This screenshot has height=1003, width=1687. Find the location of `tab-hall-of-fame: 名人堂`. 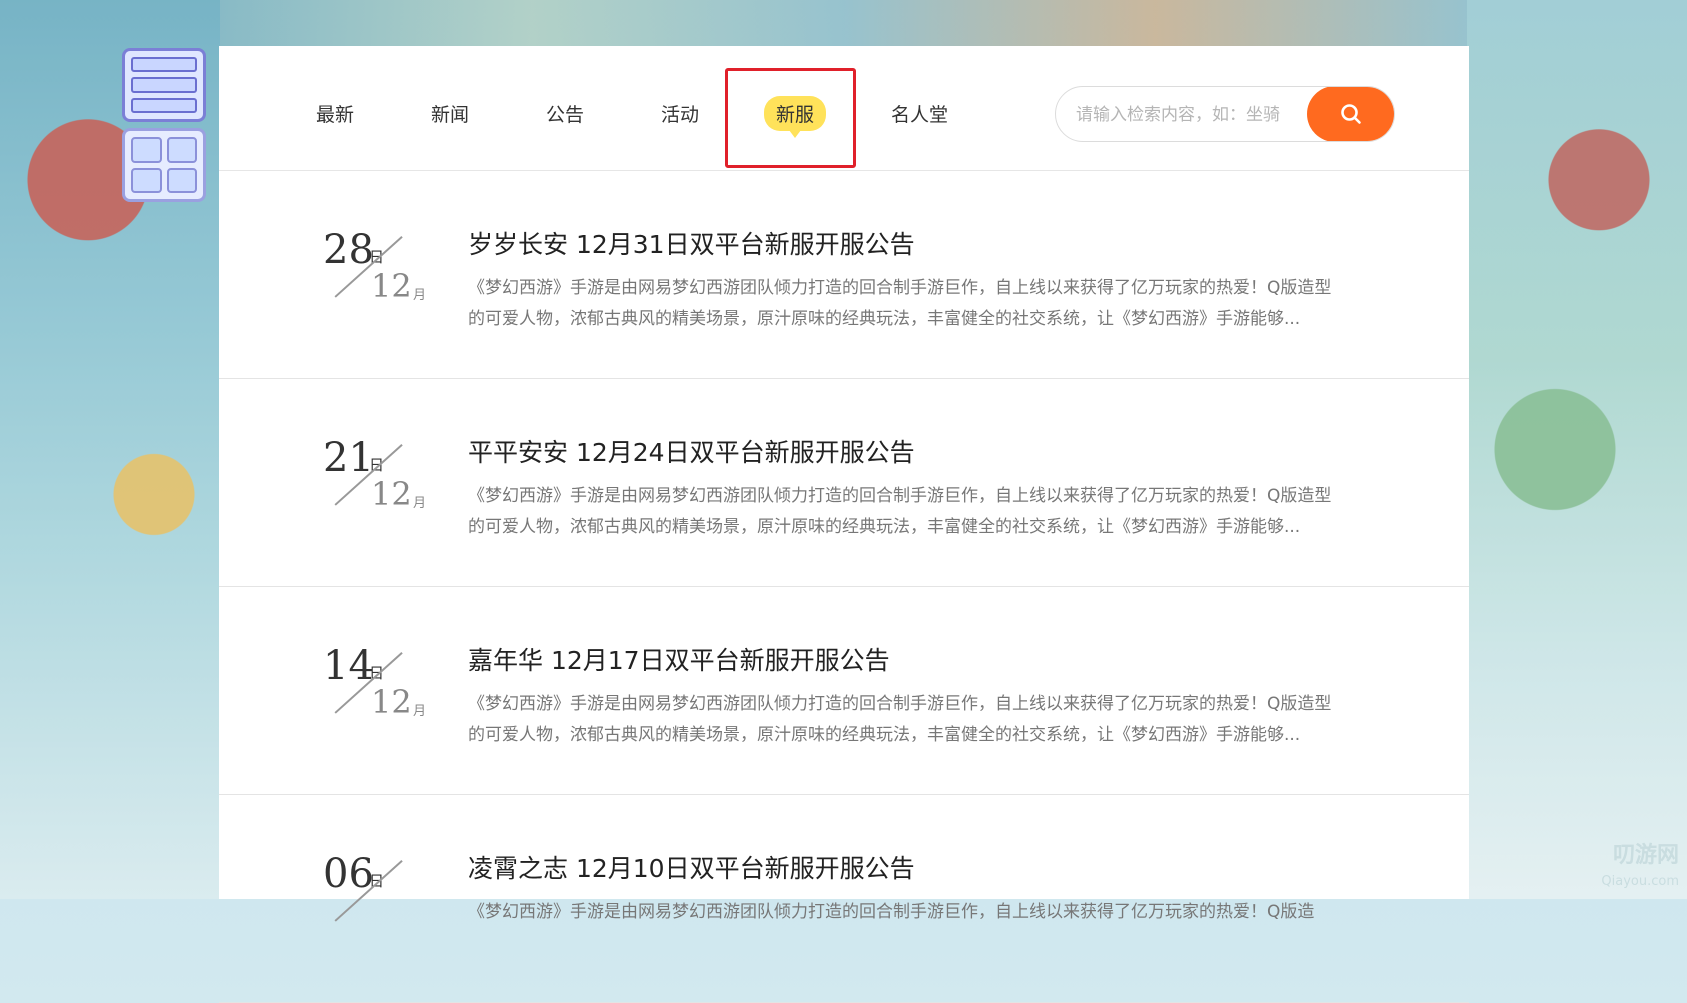

tab-hall-of-fame: 名人堂 is located at coordinates (919, 113).